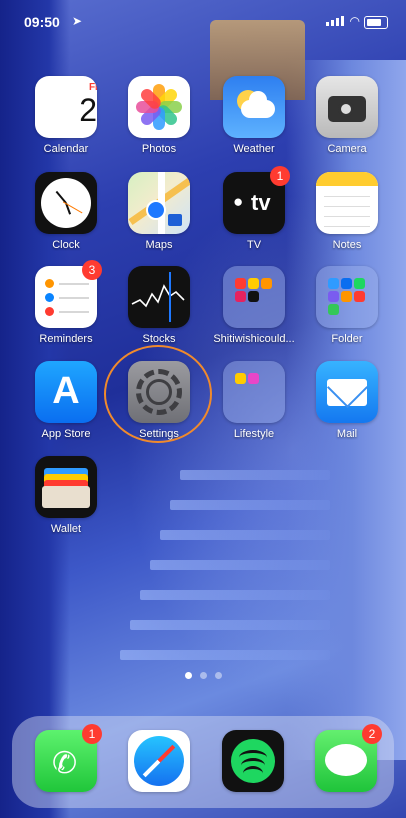  I want to click on safari-compass-icon, so click(159, 761).